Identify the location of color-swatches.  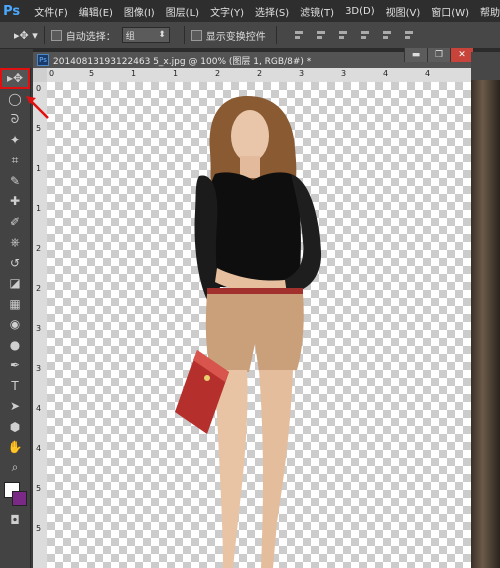
(15, 494).